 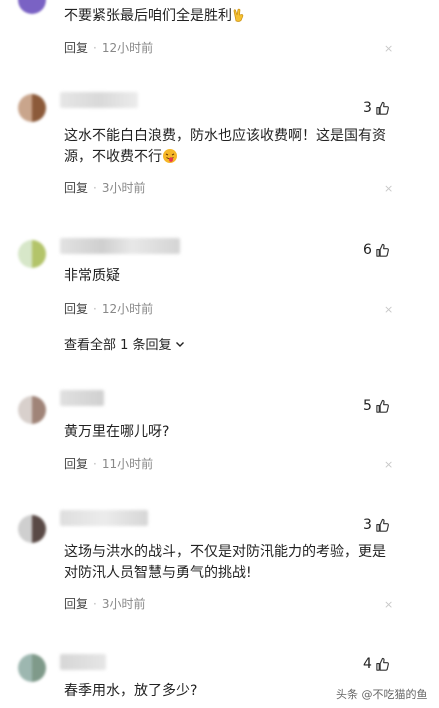 I want to click on comment-meta: 回复 · 11小时前, so click(x=108, y=464).